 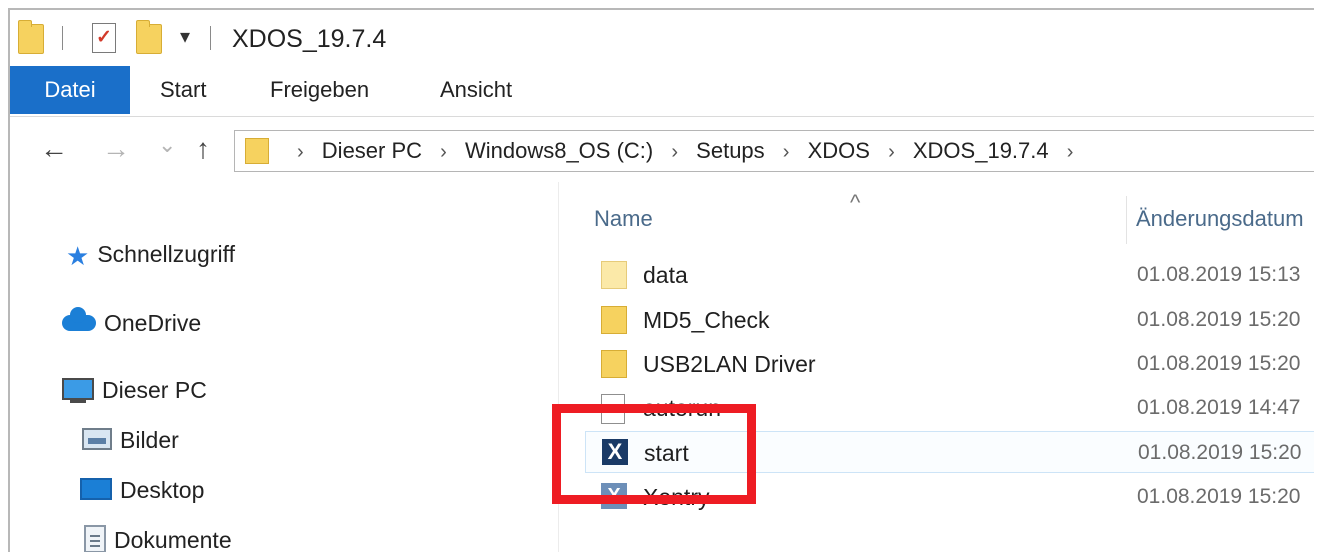 What do you see at coordinates (1220, 219) in the screenshot?
I see `column-header-date: Änderungsdatum` at bounding box center [1220, 219].